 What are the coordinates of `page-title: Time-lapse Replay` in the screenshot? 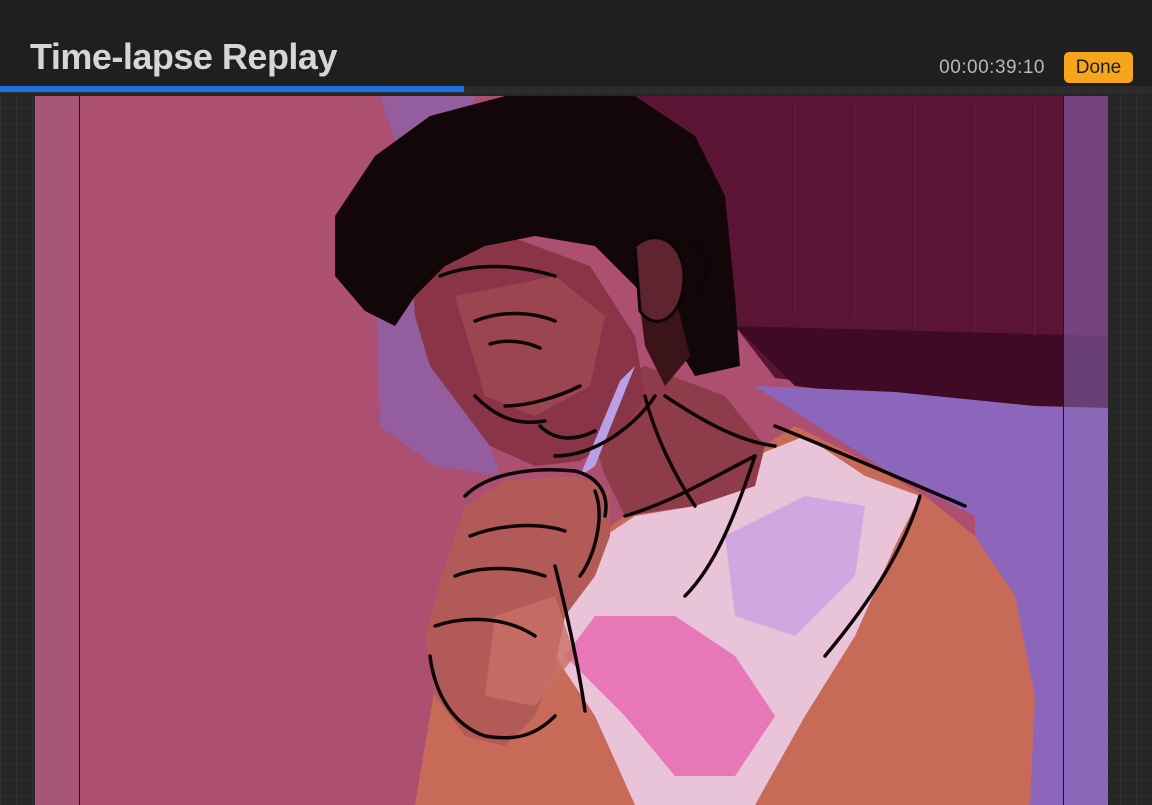 It's located at (183, 56).